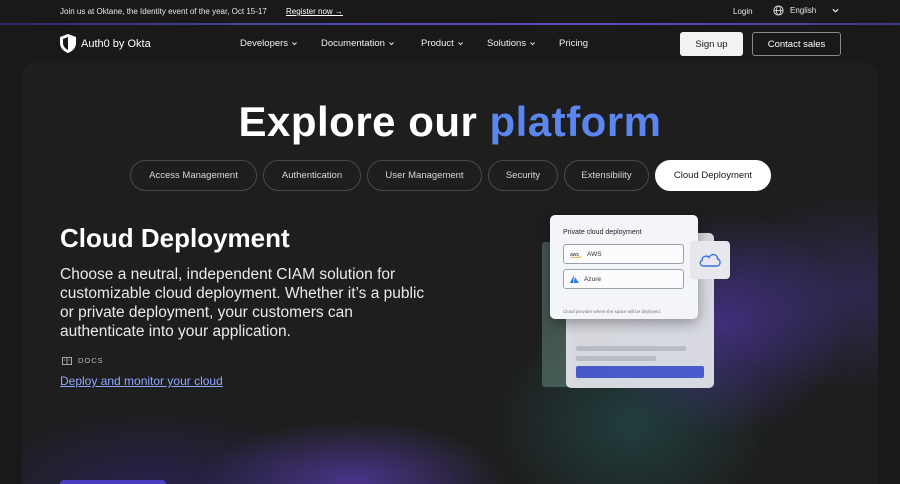 The width and height of the screenshot is (900, 484). Describe the element at coordinates (594, 254) in the screenshot. I see `option-aws-label: AWS` at that location.